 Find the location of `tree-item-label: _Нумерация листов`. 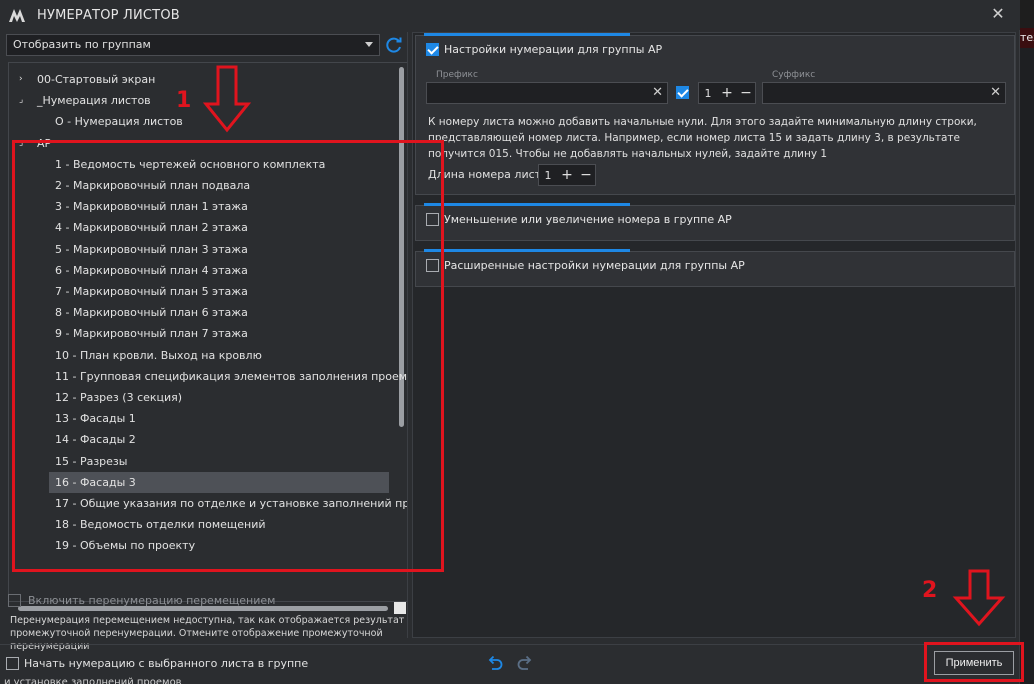

tree-item-label: _Нумерация листов is located at coordinates (94, 101).